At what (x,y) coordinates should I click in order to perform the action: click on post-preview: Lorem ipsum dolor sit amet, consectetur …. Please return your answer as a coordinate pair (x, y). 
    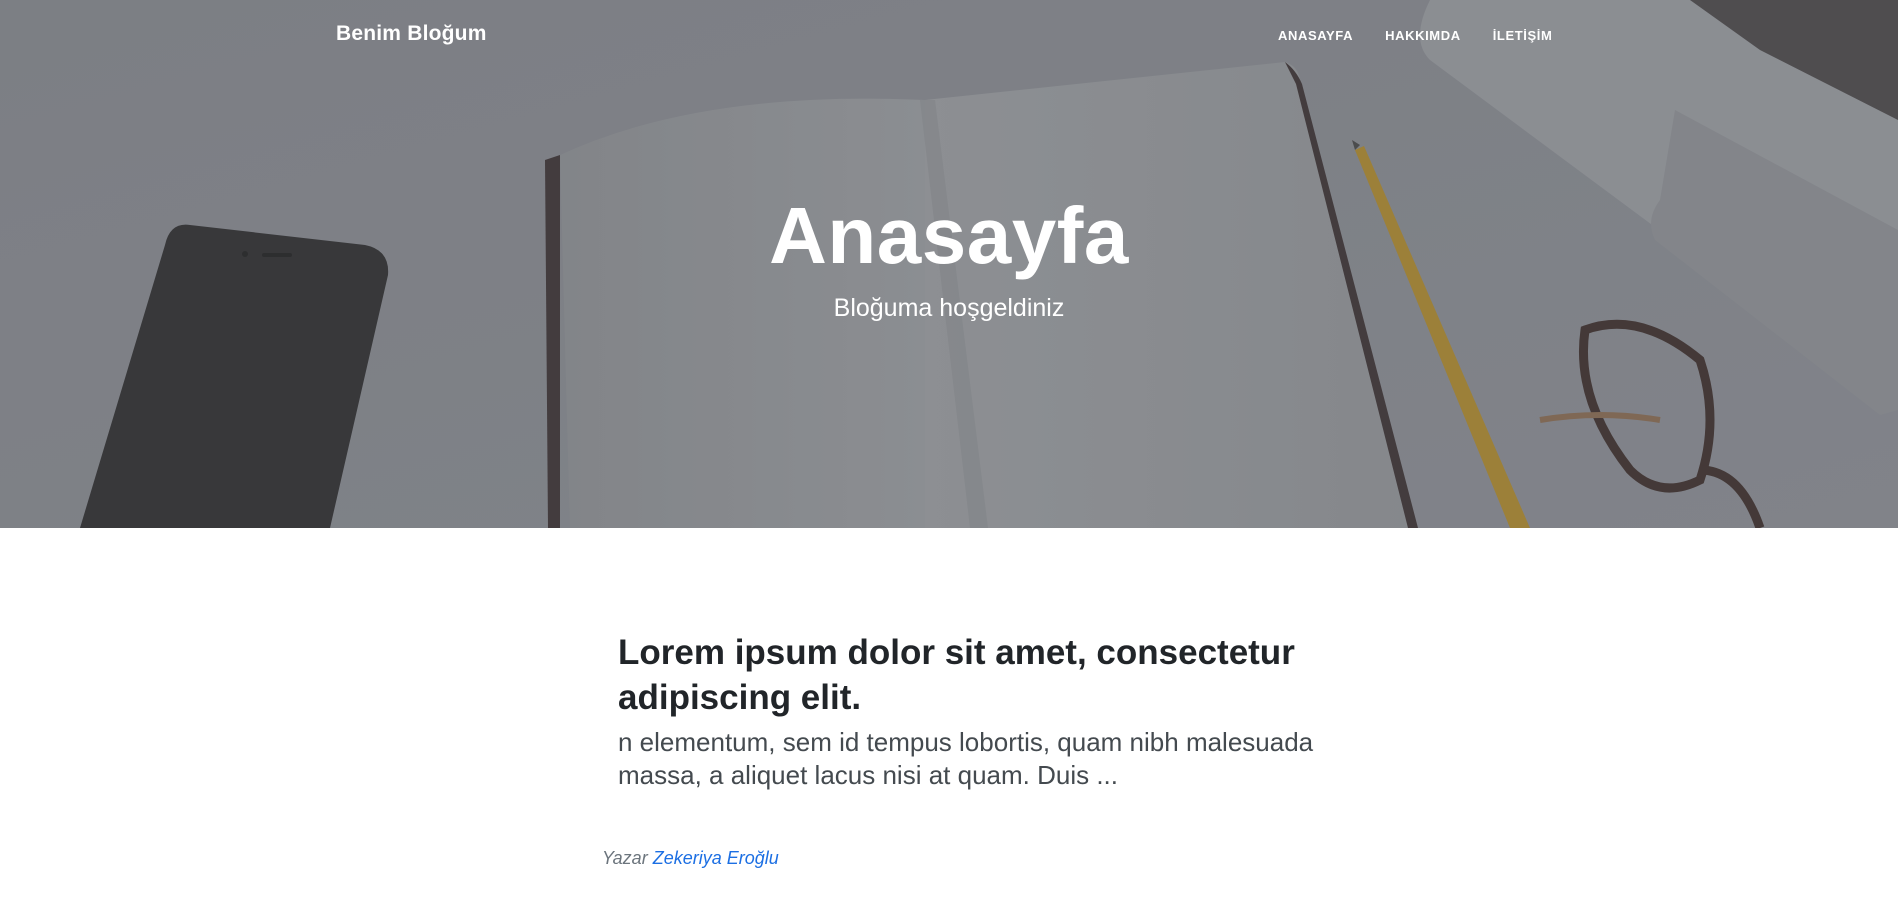
    Looking at the image, I should click on (978, 711).